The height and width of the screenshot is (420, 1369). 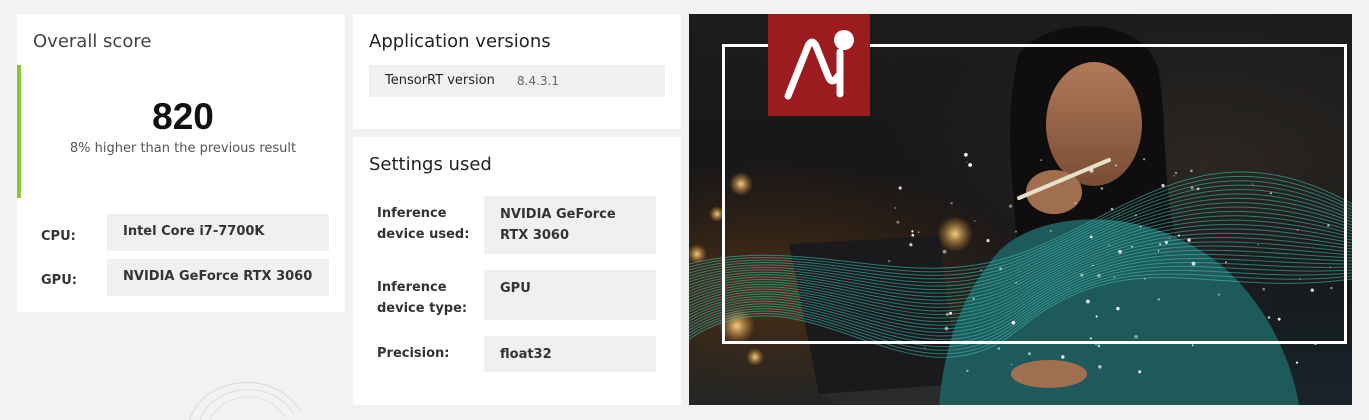 What do you see at coordinates (218, 277) in the screenshot?
I see `gpu-value: NVIDIA GeForce RTX 3060` at bounding box center [218, 277].